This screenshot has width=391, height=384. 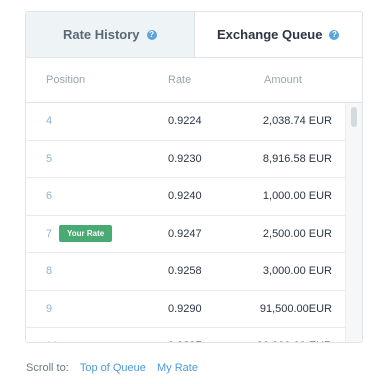 I want to click on row-position: 5, so click(x=49, y=158).